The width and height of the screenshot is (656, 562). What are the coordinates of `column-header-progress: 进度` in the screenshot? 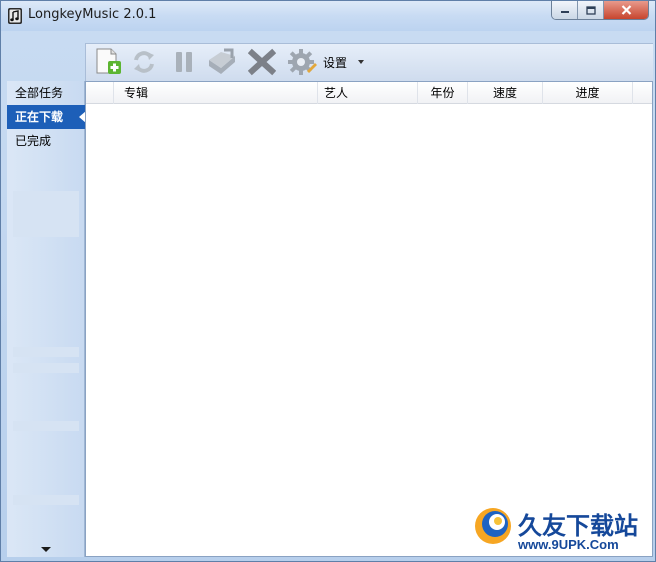 It's located at (588, 93).